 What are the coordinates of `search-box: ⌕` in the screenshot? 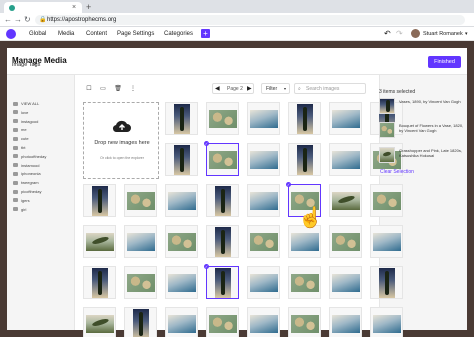 It's located at (330, 88).